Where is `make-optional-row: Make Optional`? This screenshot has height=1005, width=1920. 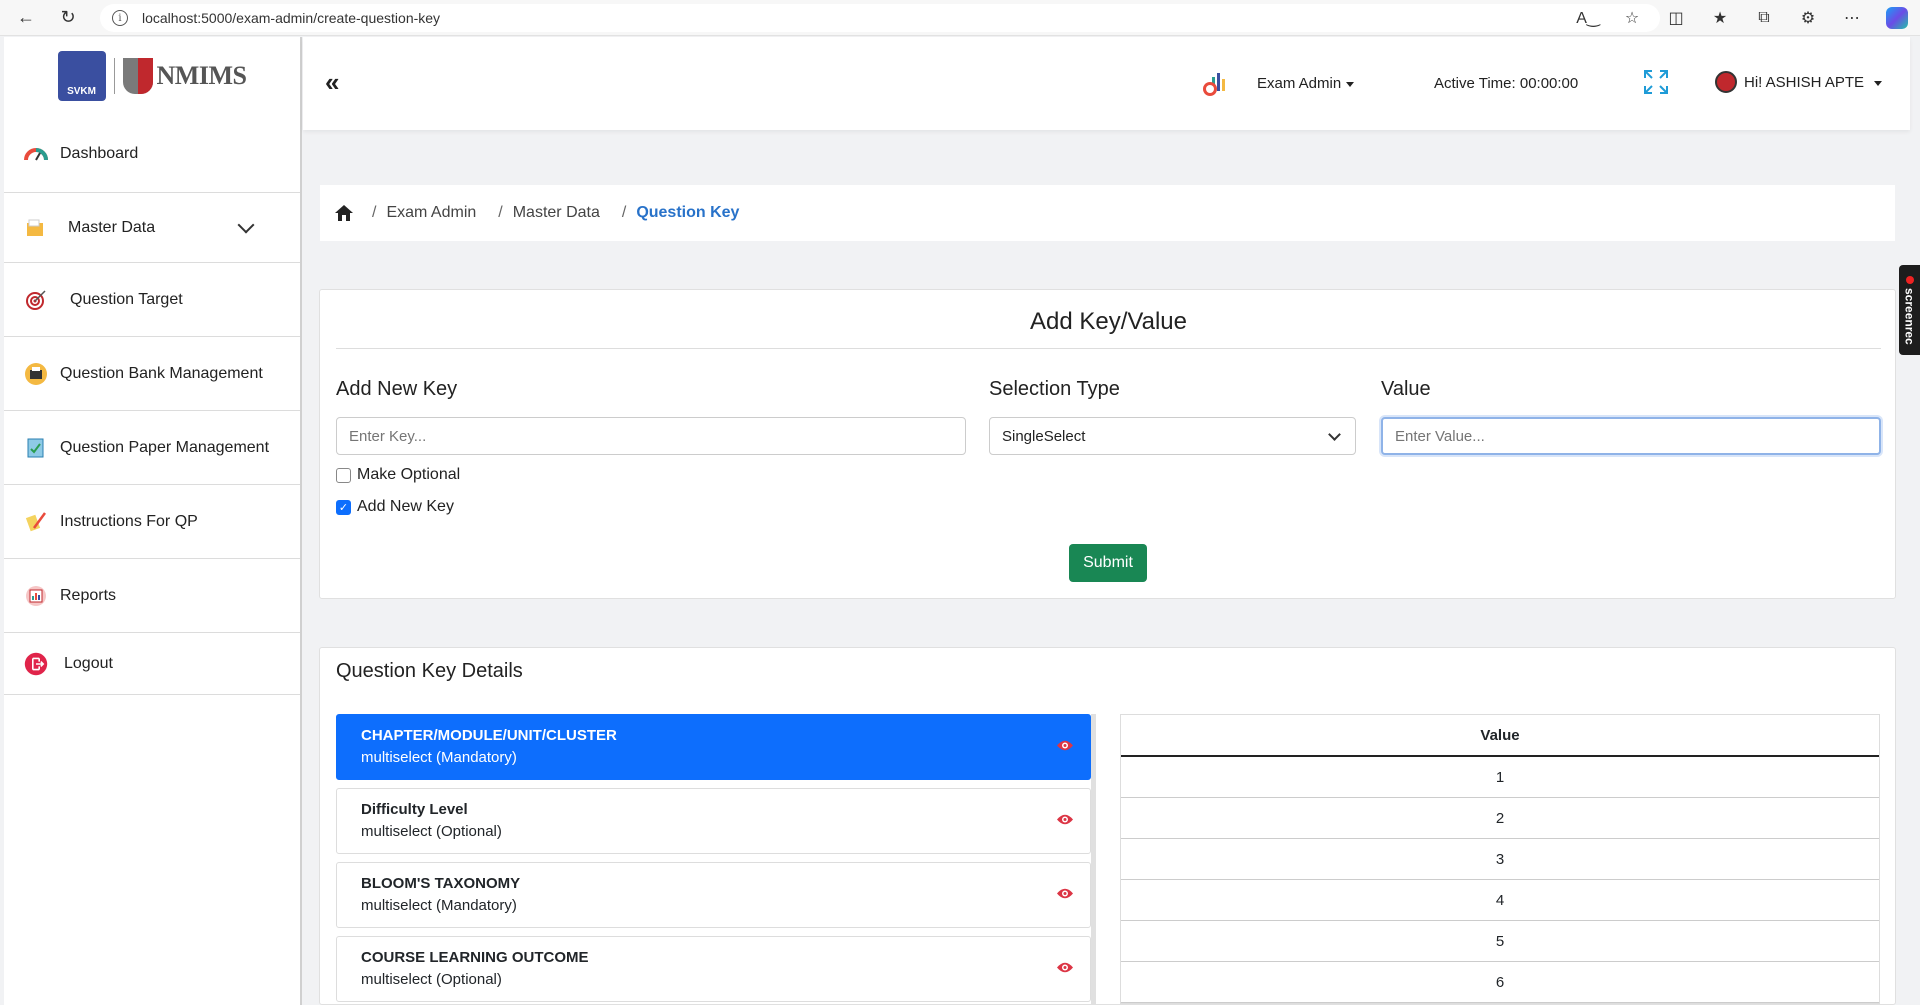 make-optional-row: Make Optional is located at coordinates (398, 475).